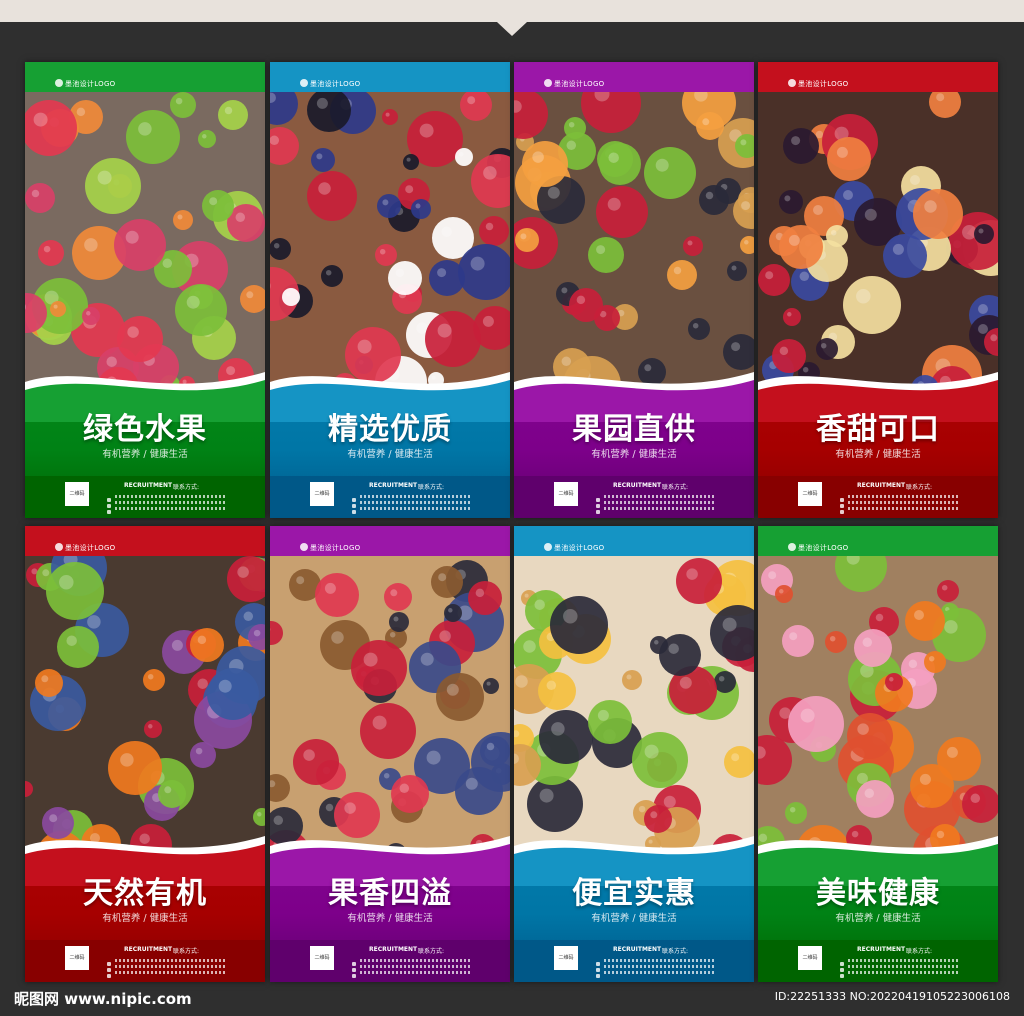 This screenshot has width=1024, height=1016. What do you see at coordinates (634, 893) in the screenshot?
I see `poster-title: 便宜实惠` at bounding box center [634, 893].